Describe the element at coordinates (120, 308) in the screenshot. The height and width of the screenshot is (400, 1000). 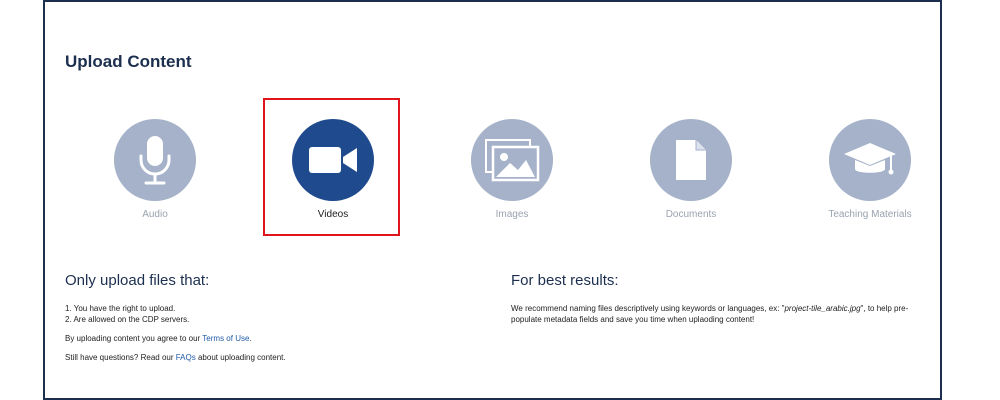
I see `rule-item-1: 1. You have the right to upload.` at that location.